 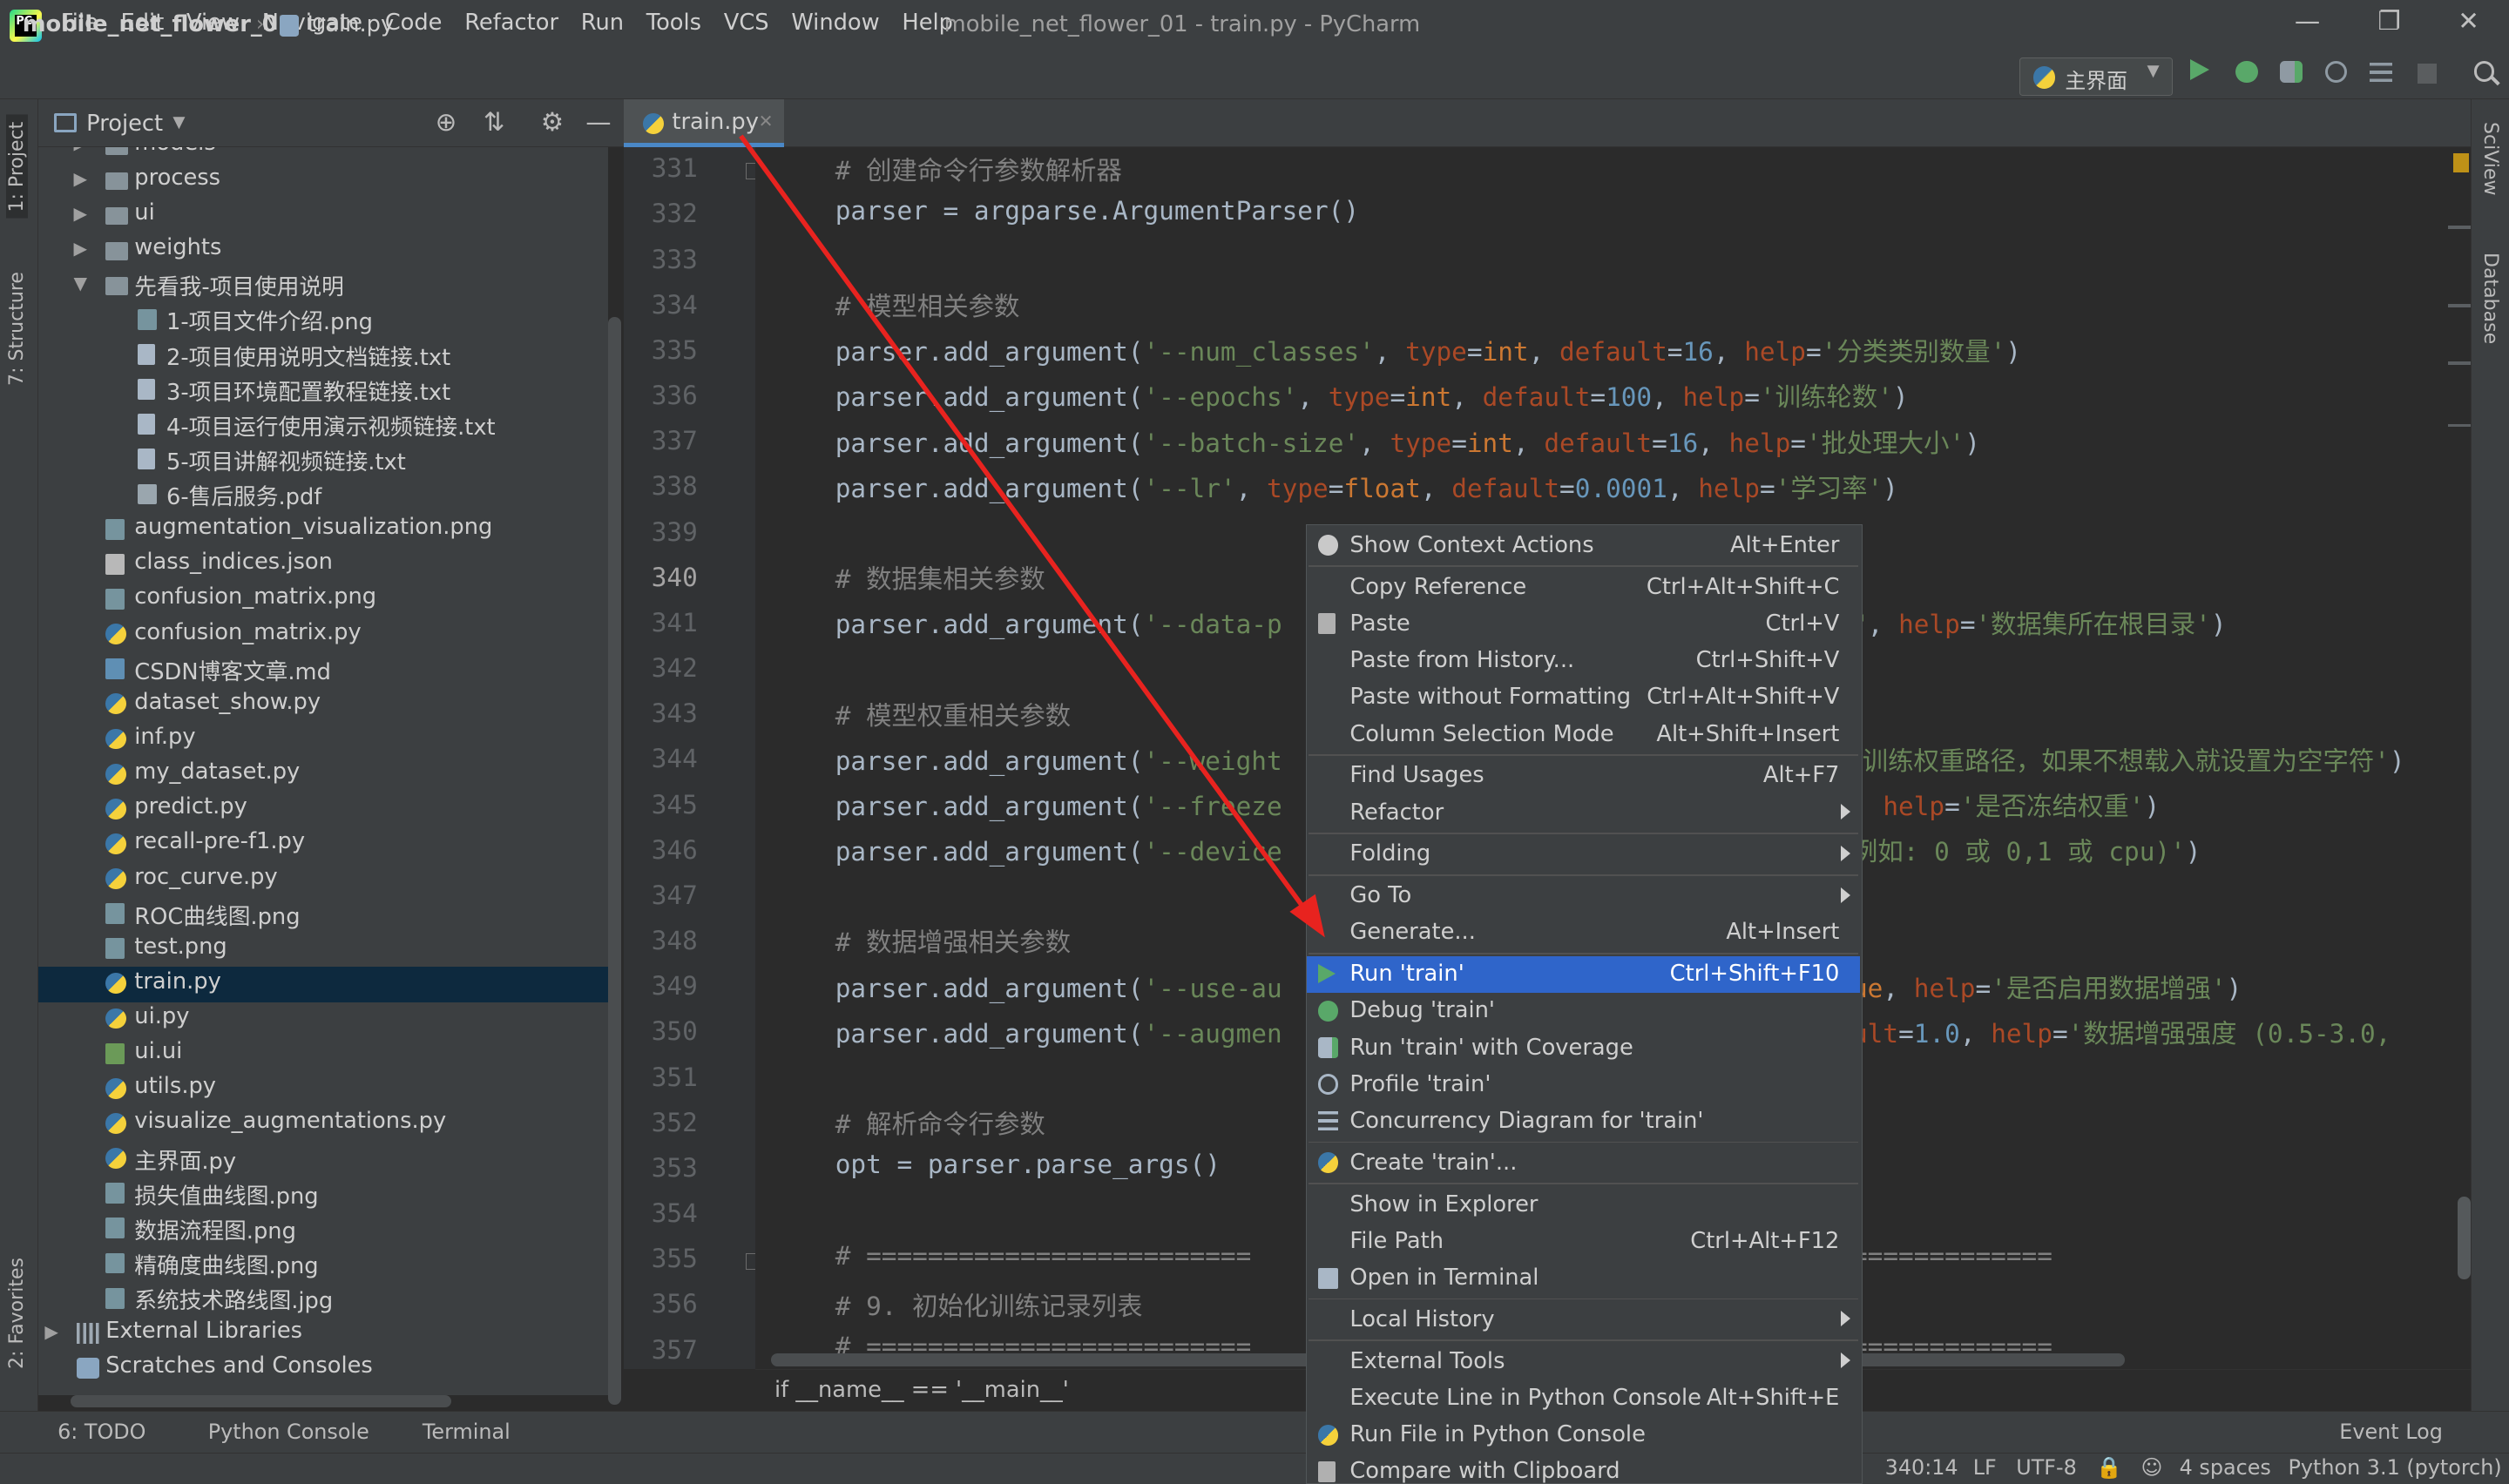 I want to click on file-encoding: UTF-8, so click(x=2046, y=1467).